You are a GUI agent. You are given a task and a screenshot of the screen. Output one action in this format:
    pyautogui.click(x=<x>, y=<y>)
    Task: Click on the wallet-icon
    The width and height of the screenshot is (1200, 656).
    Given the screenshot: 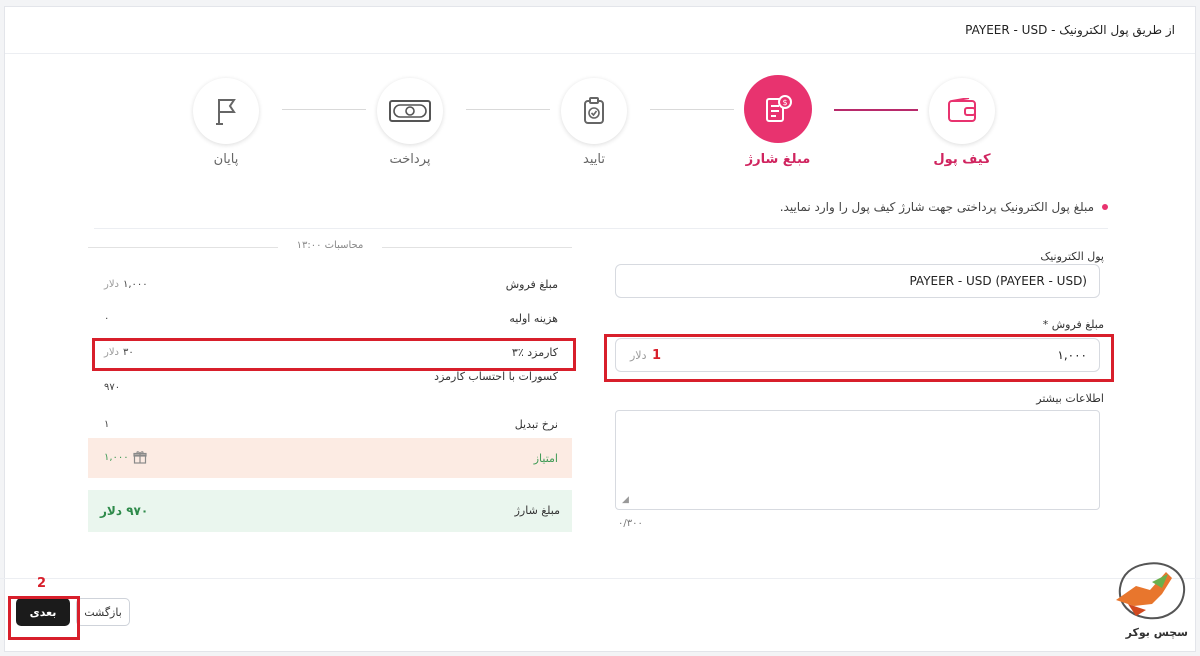 What is the action you would take?
    pyautogui.click(x=962, y=110)
    